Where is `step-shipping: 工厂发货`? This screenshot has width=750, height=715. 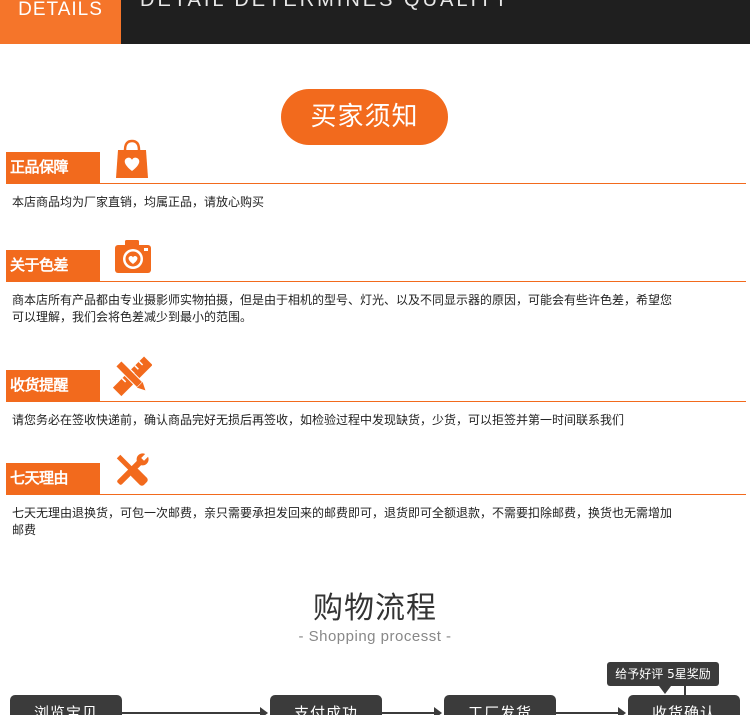 step-shipping: 工厂发货 is located at coordinates (500, 705).